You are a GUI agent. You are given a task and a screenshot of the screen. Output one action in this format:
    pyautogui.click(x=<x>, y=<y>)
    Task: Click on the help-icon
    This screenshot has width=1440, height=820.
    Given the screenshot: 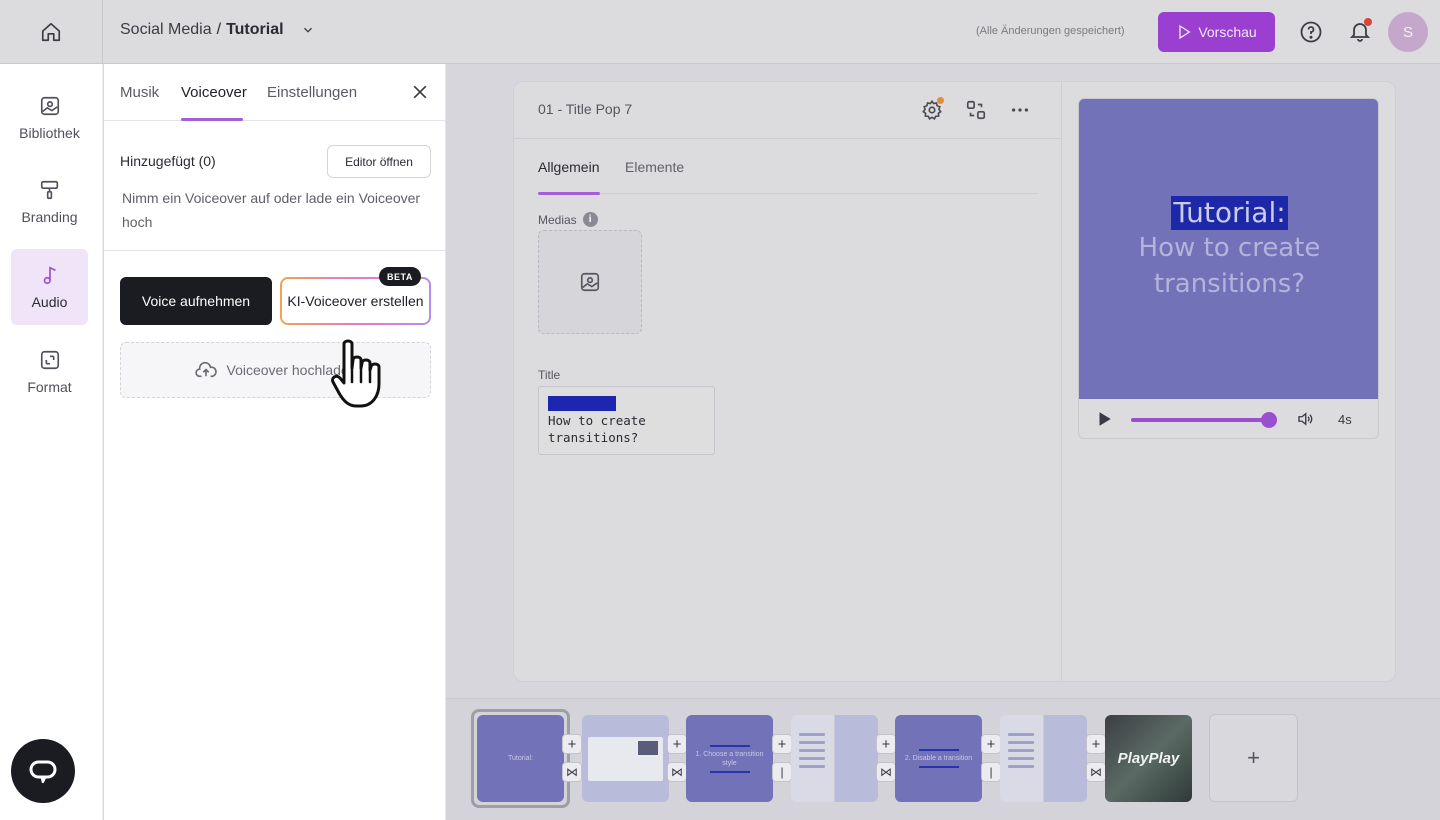 What is the action you would take?
    pyautogui.click(x=1311, y=32)
    